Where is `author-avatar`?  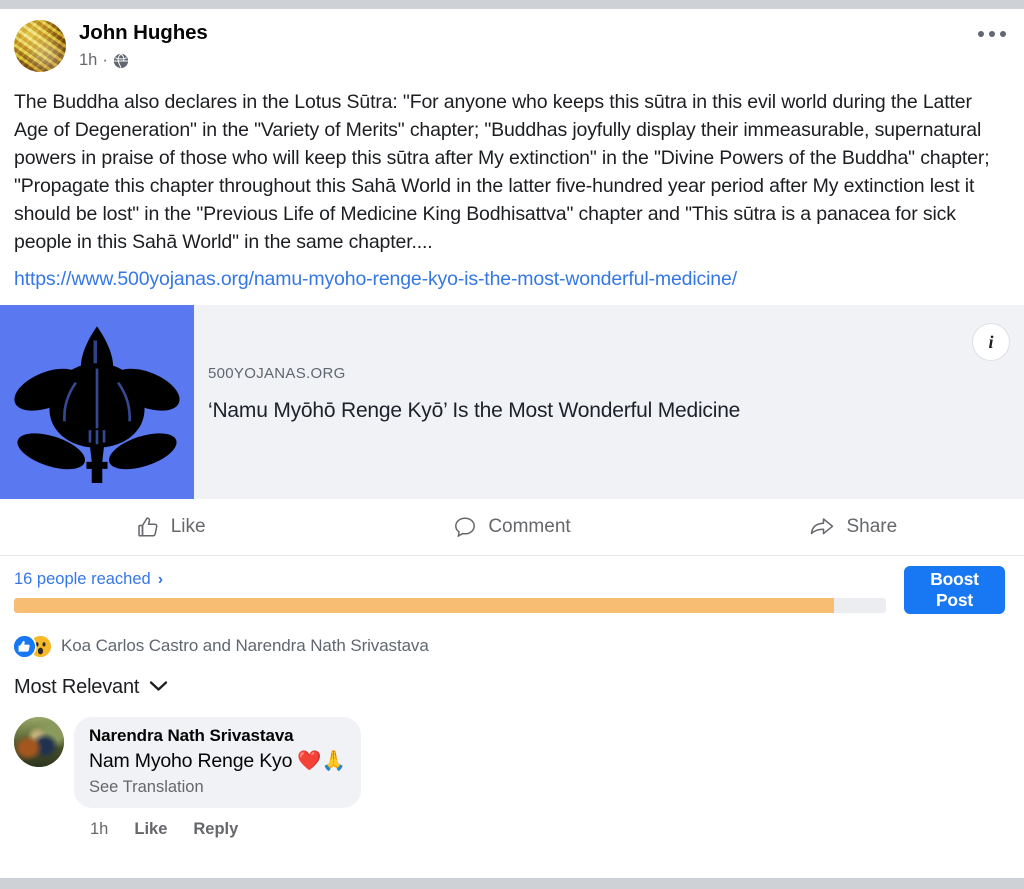 author-avatar is located at coordinates (40, 46).